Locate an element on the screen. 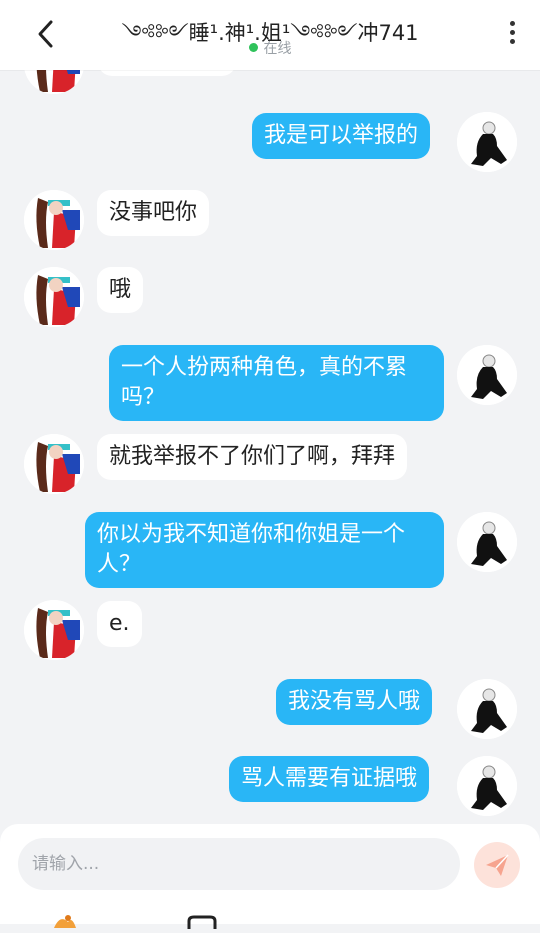 The height and width of the screenshot is (933, 540). message-bubble-incoming: 哦 is located at coordinates (120, 290).